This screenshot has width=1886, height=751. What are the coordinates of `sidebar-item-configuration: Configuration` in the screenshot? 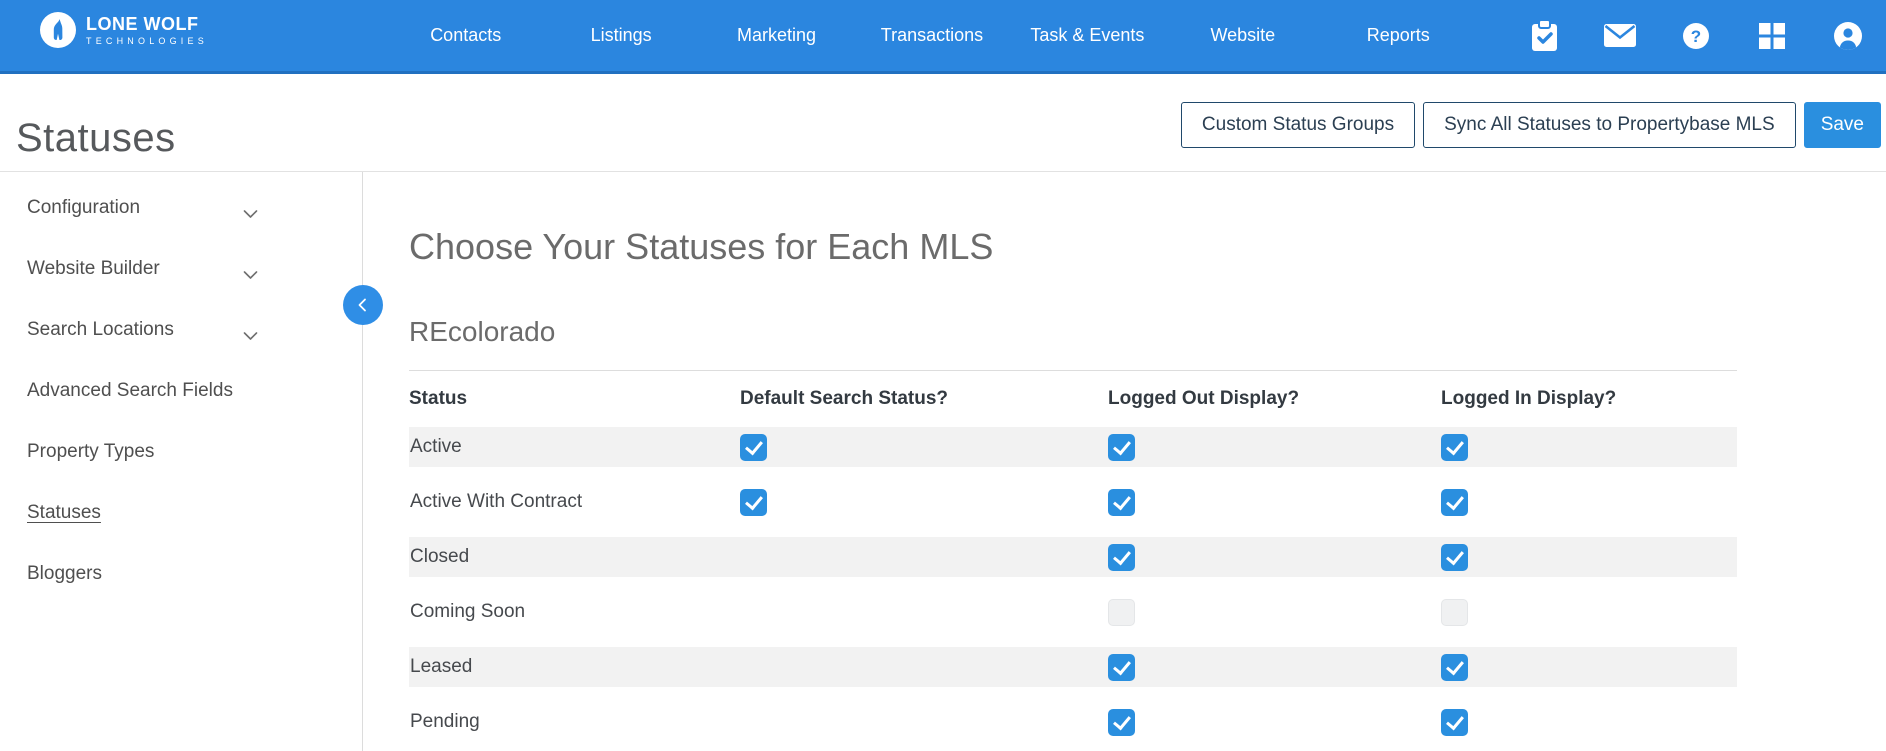 It's located at (181, 207).